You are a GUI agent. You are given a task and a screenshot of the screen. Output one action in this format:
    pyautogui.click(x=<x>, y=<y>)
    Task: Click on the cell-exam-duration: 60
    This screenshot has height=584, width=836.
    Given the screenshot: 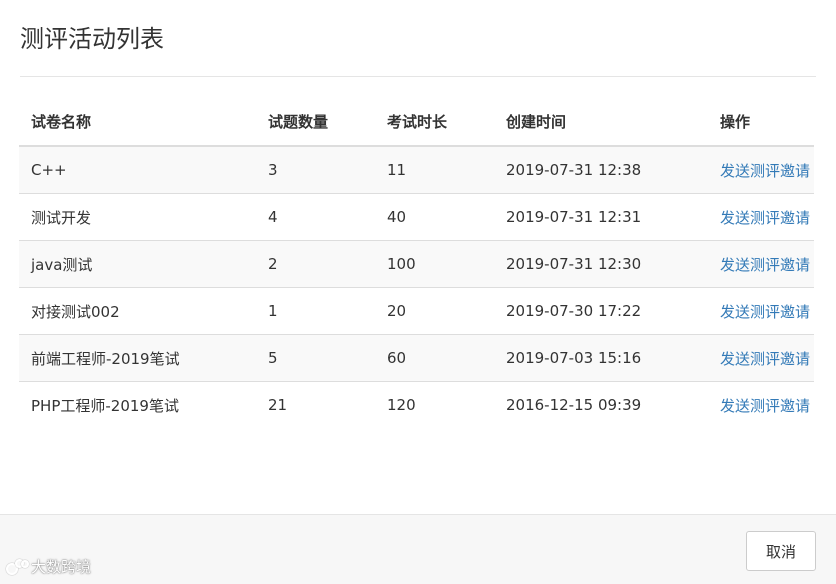 What is the action you would take?
    pyautogui.click(x=434, y=358)
    